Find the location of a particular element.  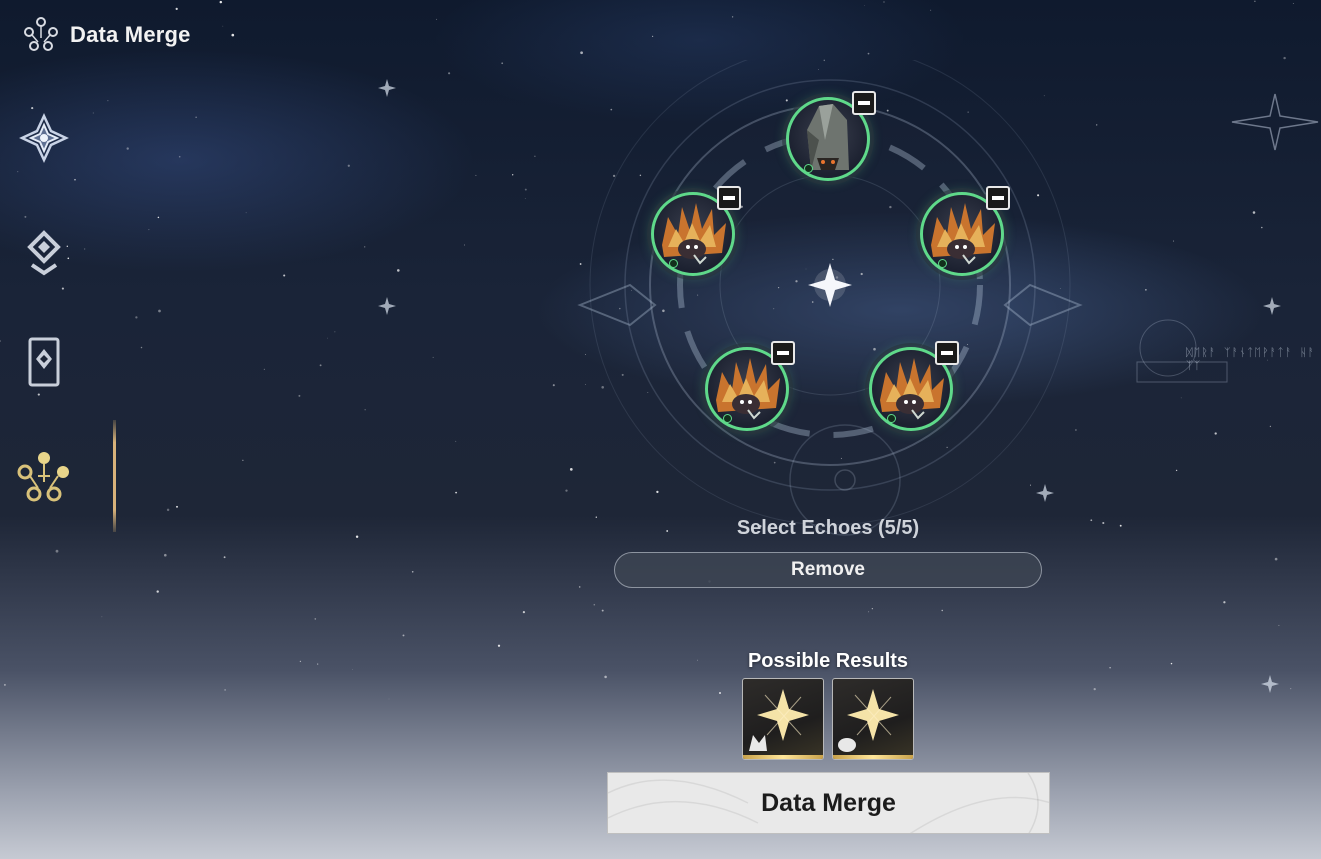

sidebar-item-tune is located at coordinates (44, 252).